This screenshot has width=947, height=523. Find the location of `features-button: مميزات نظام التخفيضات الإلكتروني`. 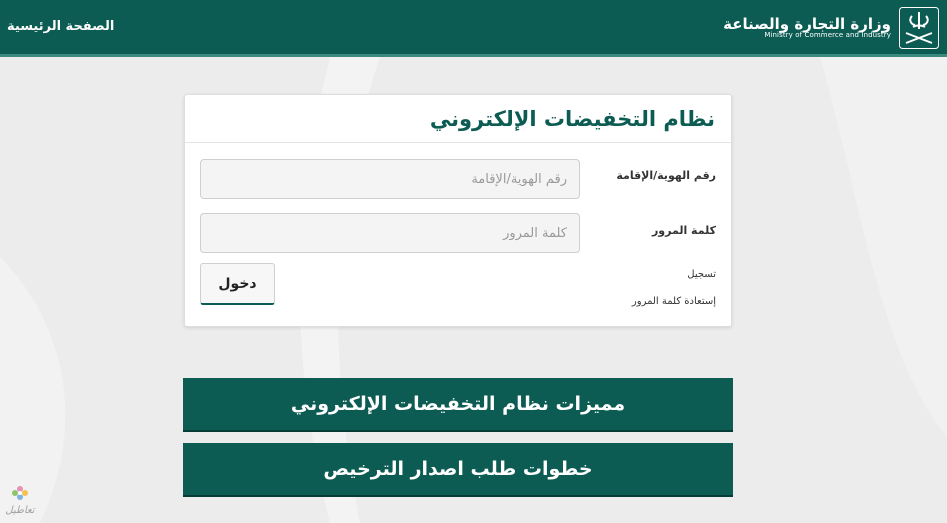

features-button: مميزات نظام التخفيضات الإلكتروني is located at coordinates (458, 405).